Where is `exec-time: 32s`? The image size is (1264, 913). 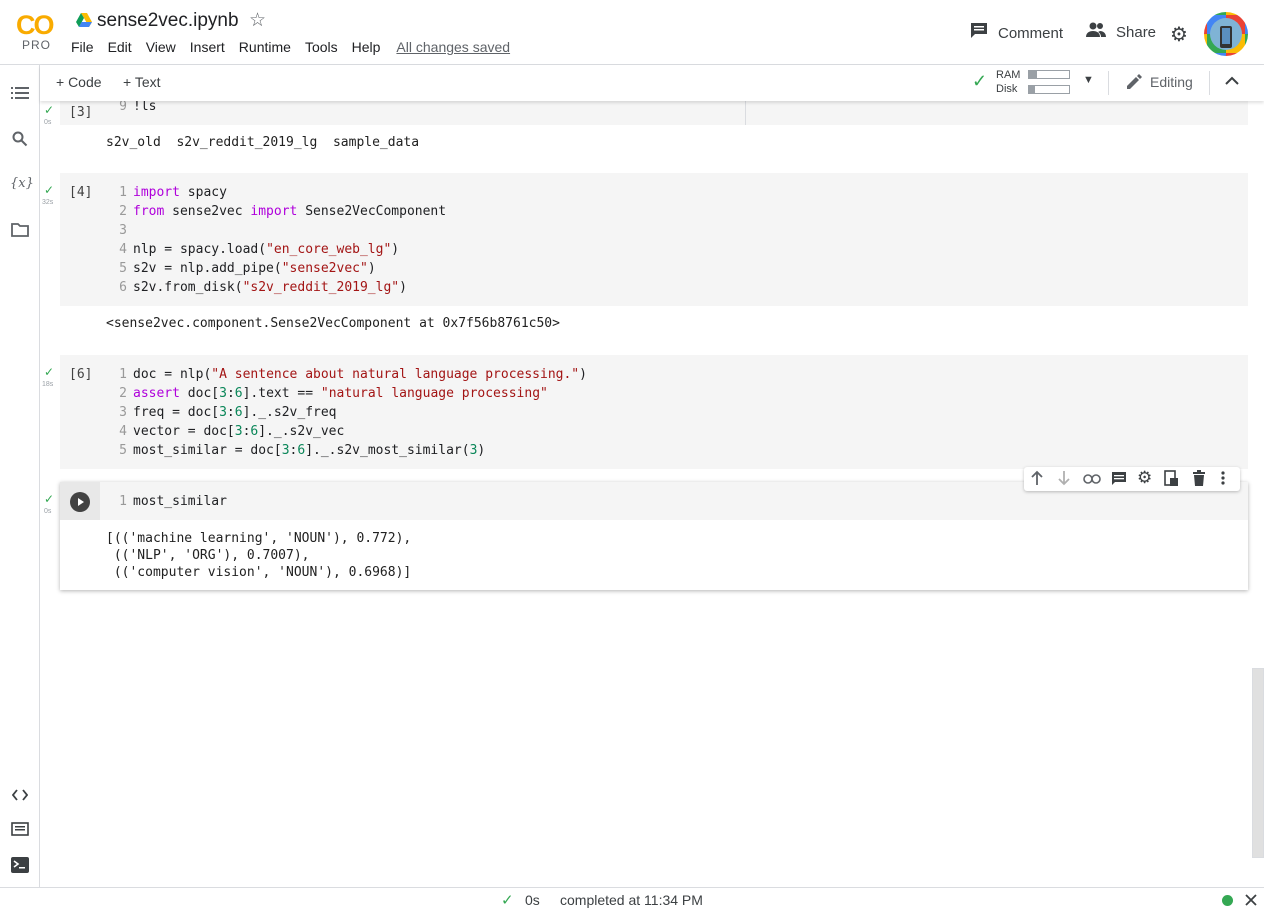
exec-time: 32s is located at coordinates (48, 202).